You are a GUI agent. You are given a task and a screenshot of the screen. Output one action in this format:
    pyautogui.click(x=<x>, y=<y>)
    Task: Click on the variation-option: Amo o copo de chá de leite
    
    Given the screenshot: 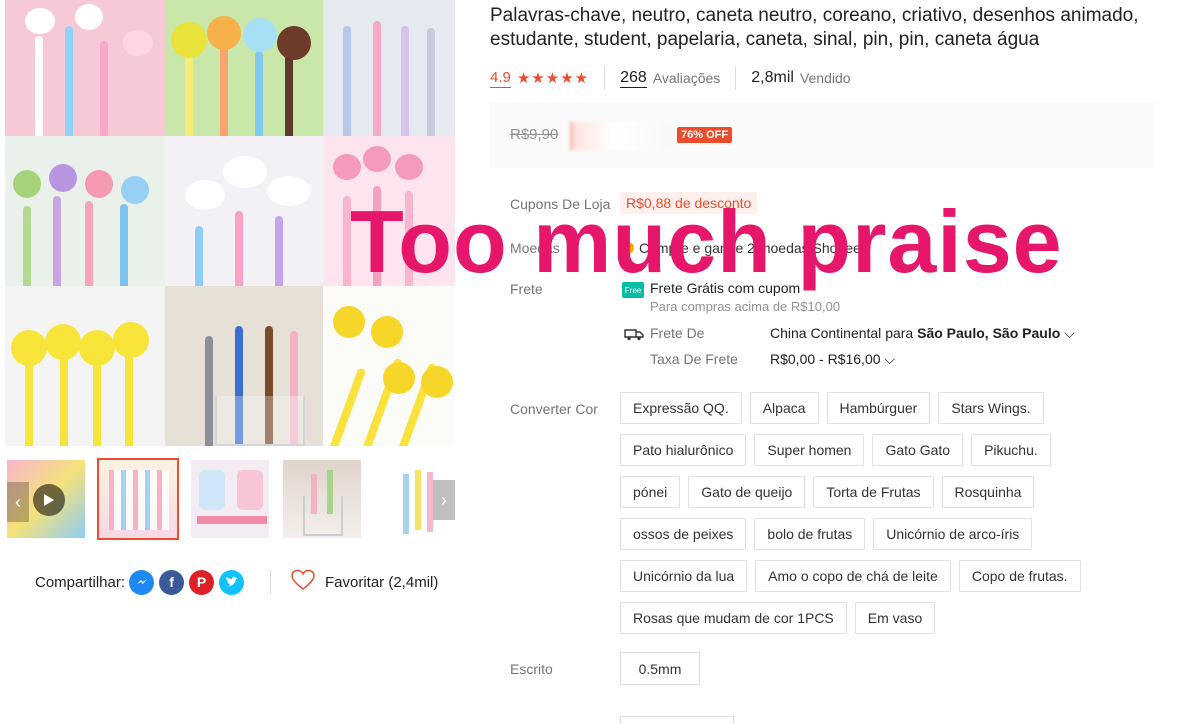 What is the action you would take?
    pyautogui.click(x=853, y=576)
    